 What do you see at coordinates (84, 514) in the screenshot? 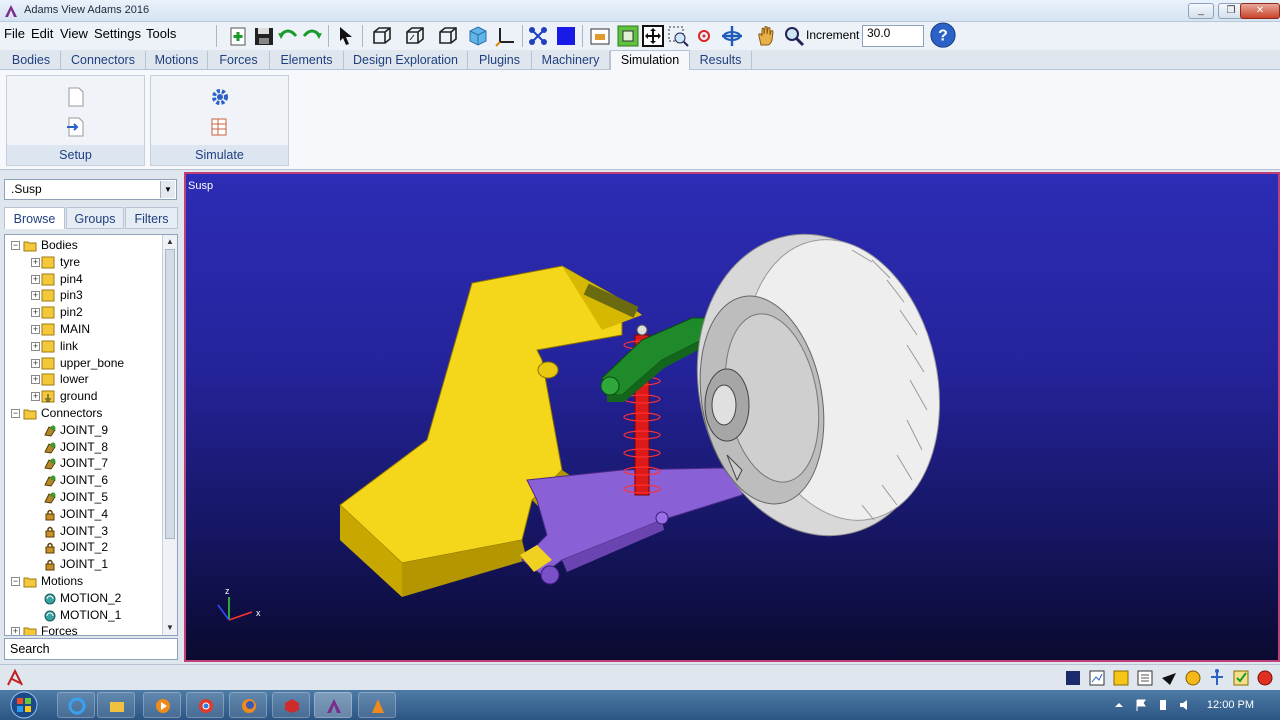
I see `tree-item: JOINT_4` at bounding box center [84, 514].